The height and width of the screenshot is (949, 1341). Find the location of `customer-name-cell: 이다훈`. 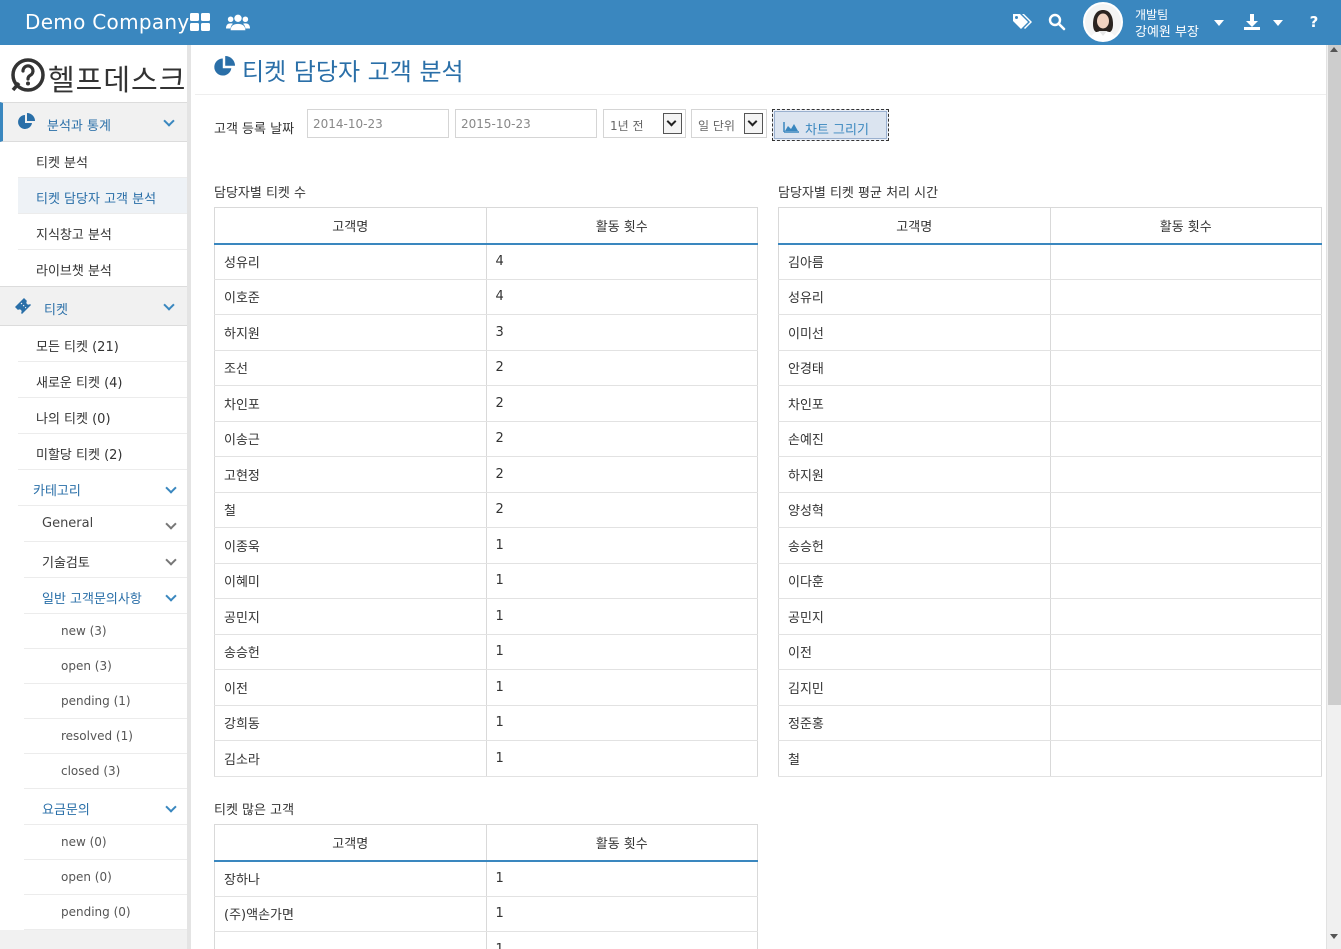

customer-name-cell: 이다훈 is located at coordinates (914, 581).